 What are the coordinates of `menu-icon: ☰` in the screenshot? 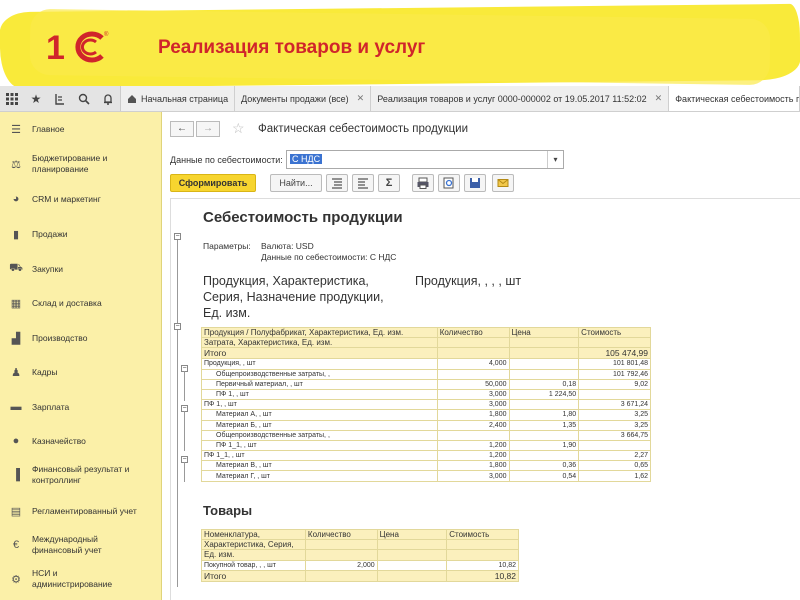 It's located at (16, 130).